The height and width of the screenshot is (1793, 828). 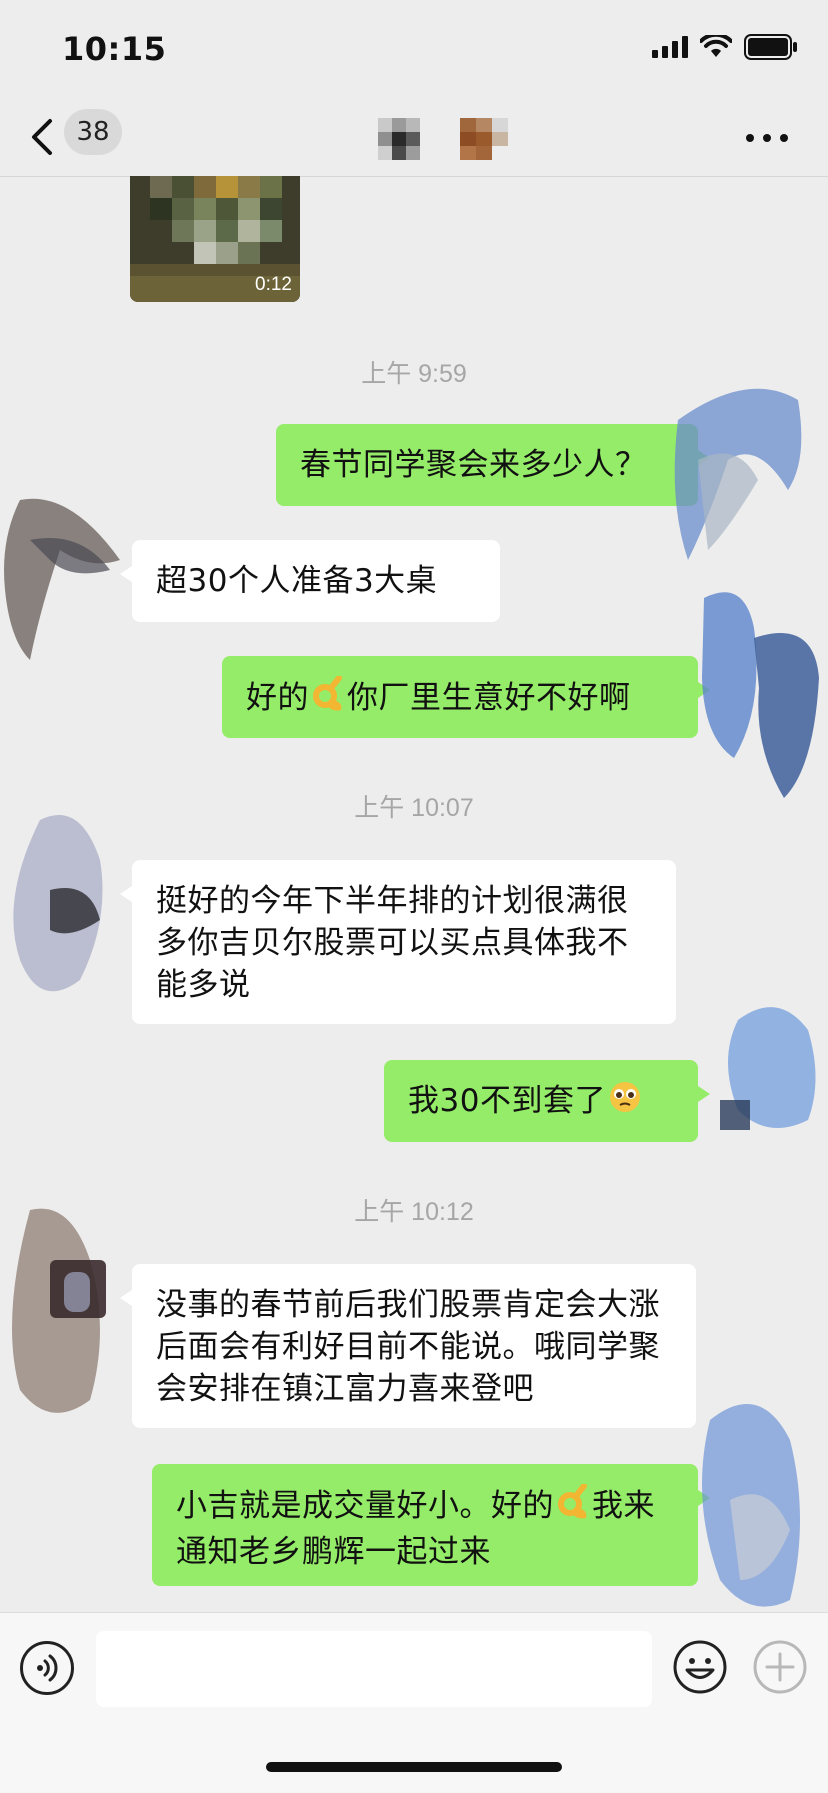 I want to click on battery-icon, so click(x=770, y=47).